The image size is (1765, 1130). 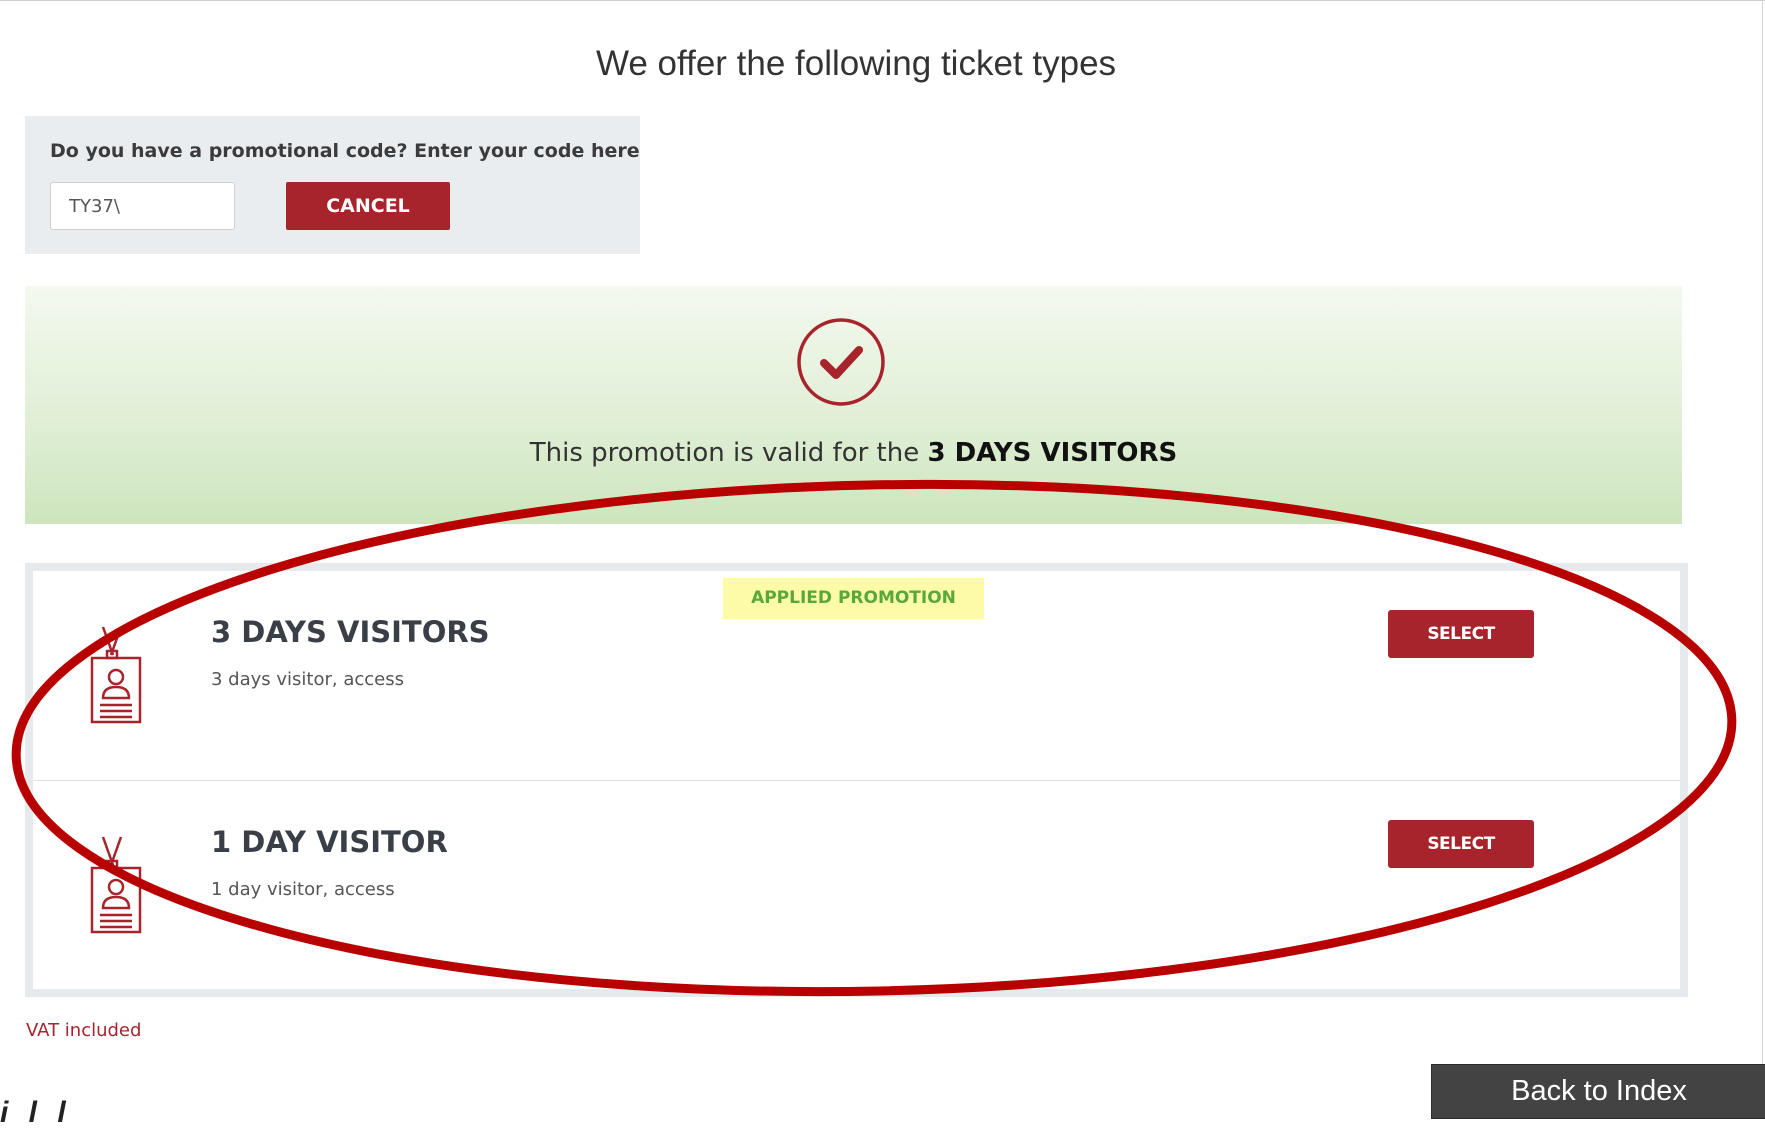 I want to click on promotion-ticket-name: 3 DAYS VISITORS, so click(x=1052, y=453).